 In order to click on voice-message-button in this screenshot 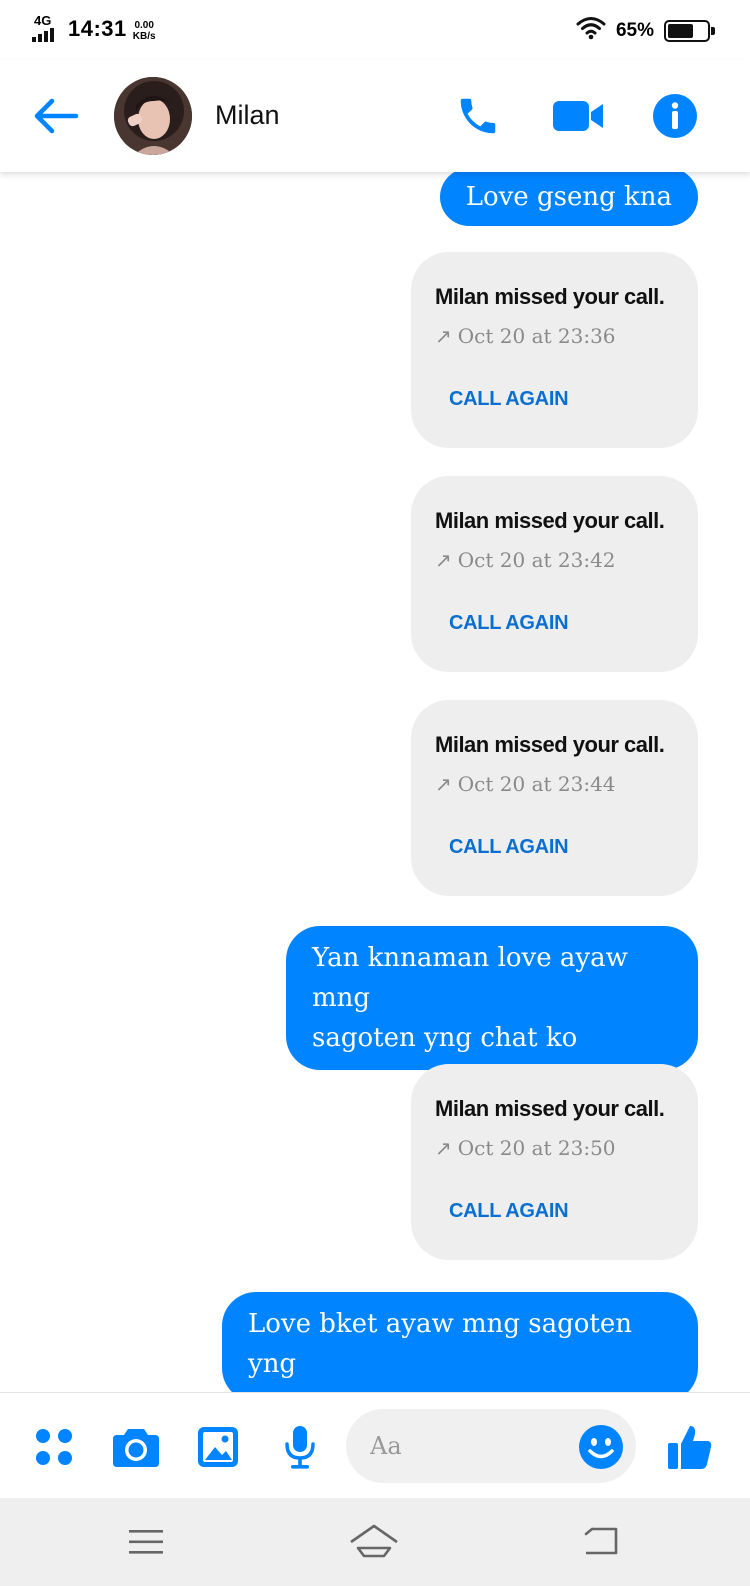, I will do `click(300, 1447)`.